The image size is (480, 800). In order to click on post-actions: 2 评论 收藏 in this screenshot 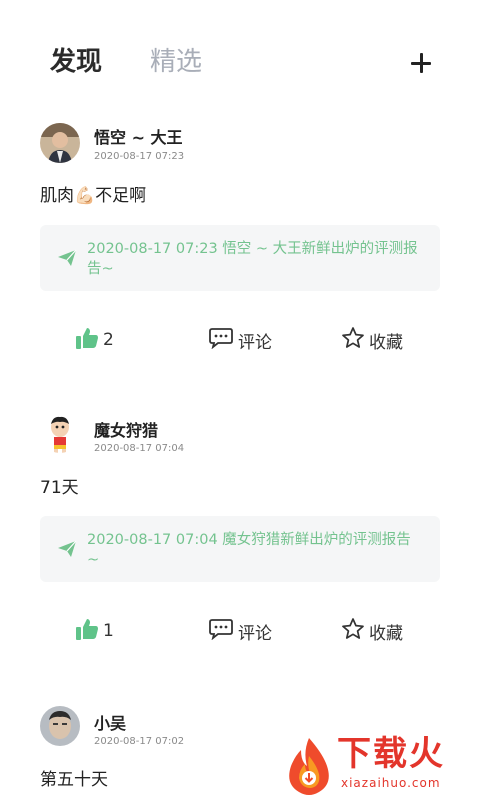, I will do `click(240, 340)`.